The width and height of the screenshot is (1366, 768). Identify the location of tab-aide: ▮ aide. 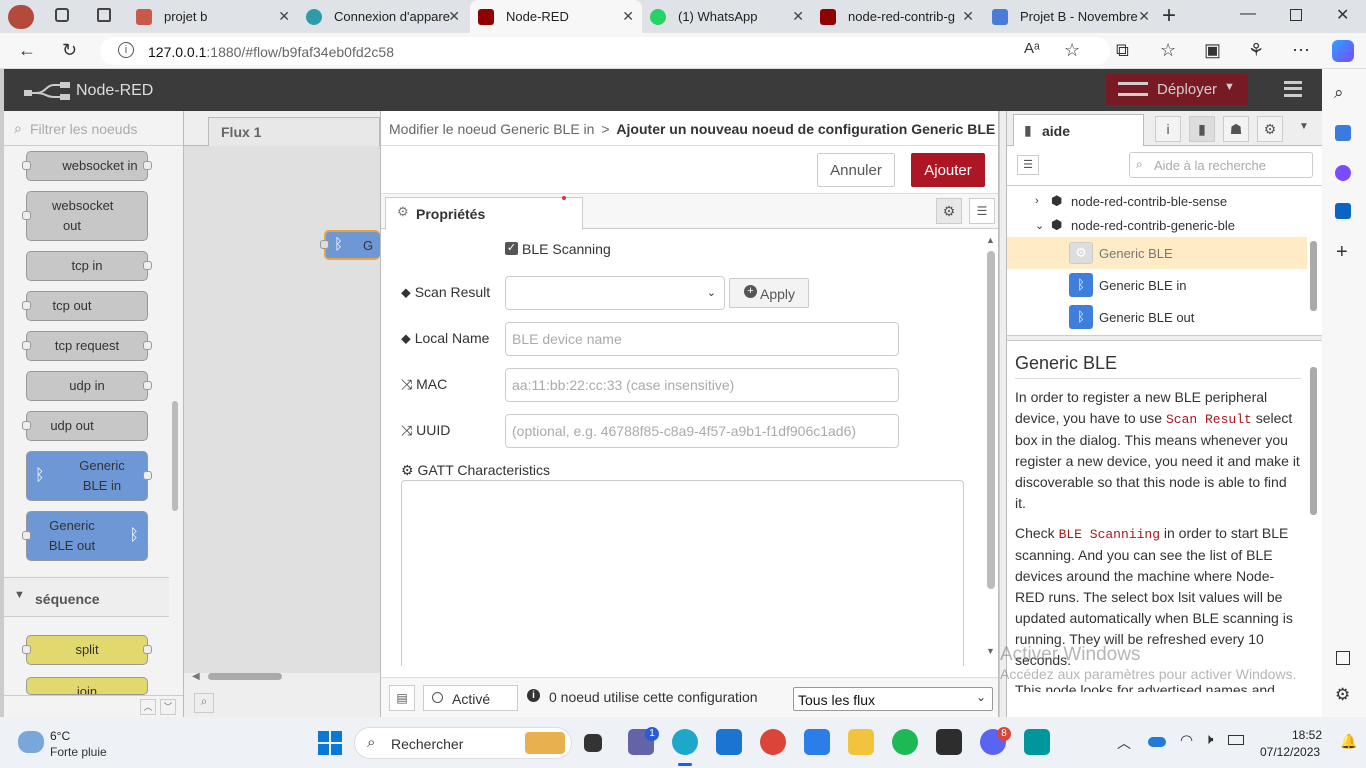
(1078, 130).